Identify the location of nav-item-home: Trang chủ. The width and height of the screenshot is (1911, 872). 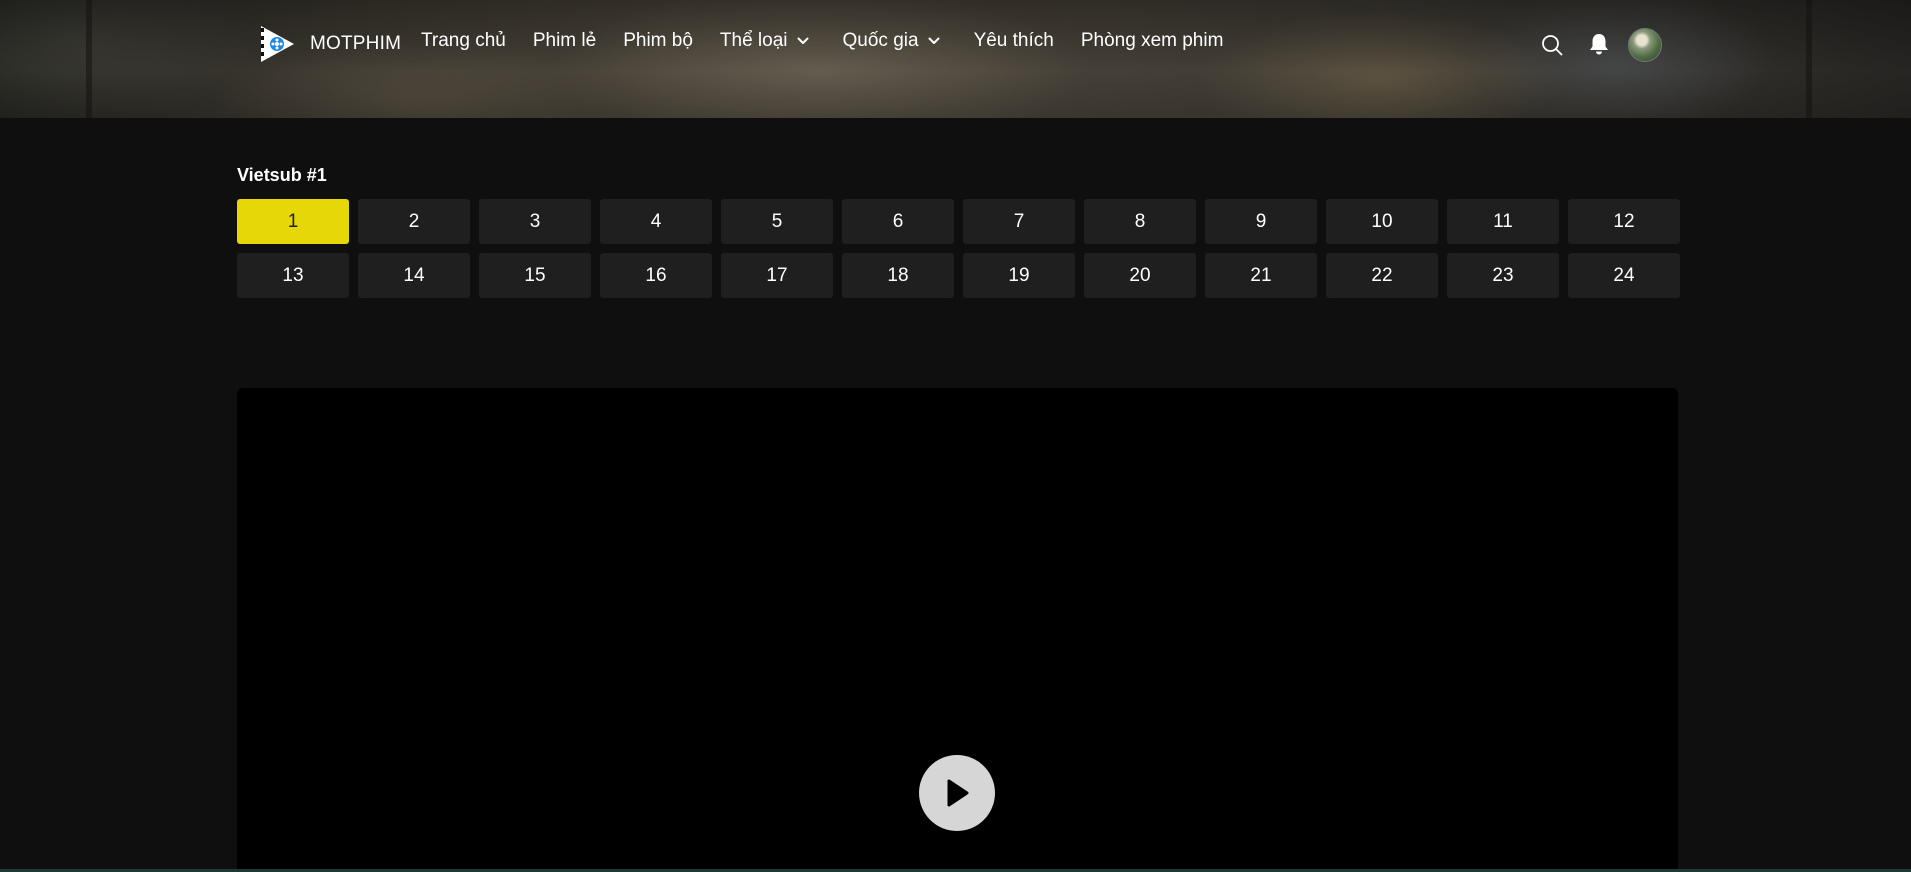
(463, 41).